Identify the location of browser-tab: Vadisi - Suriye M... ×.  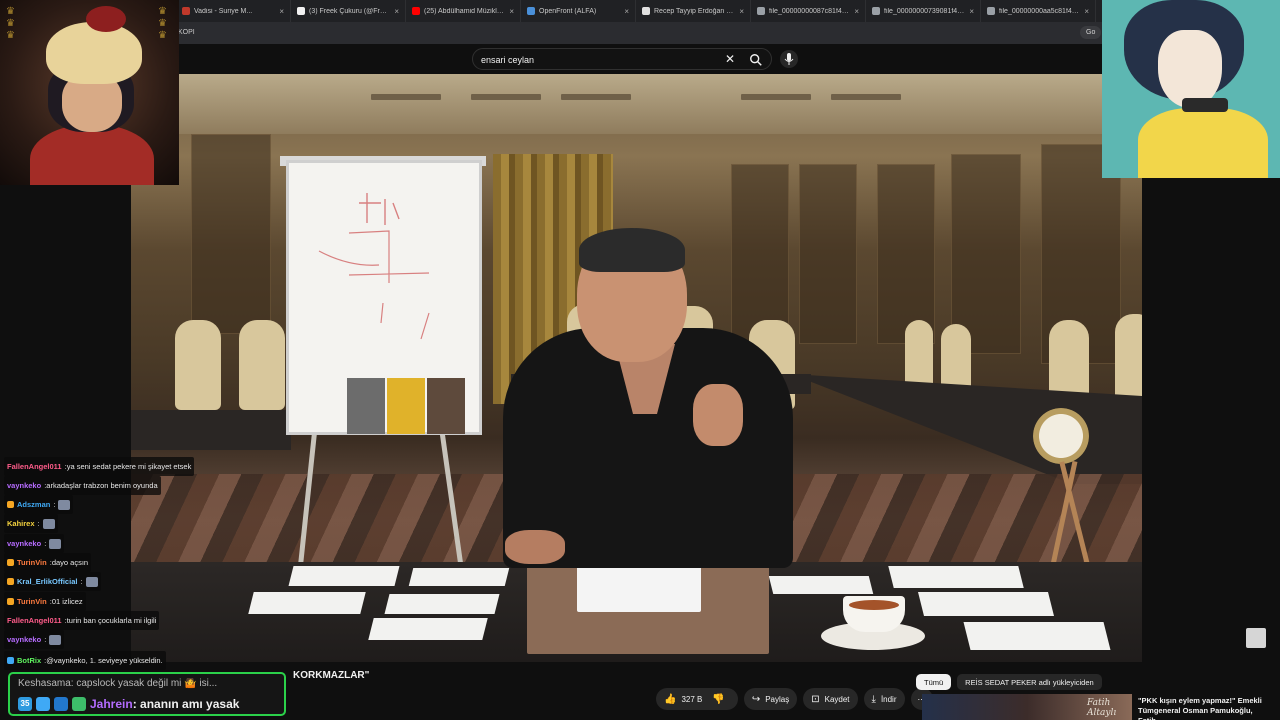
(233, 11).